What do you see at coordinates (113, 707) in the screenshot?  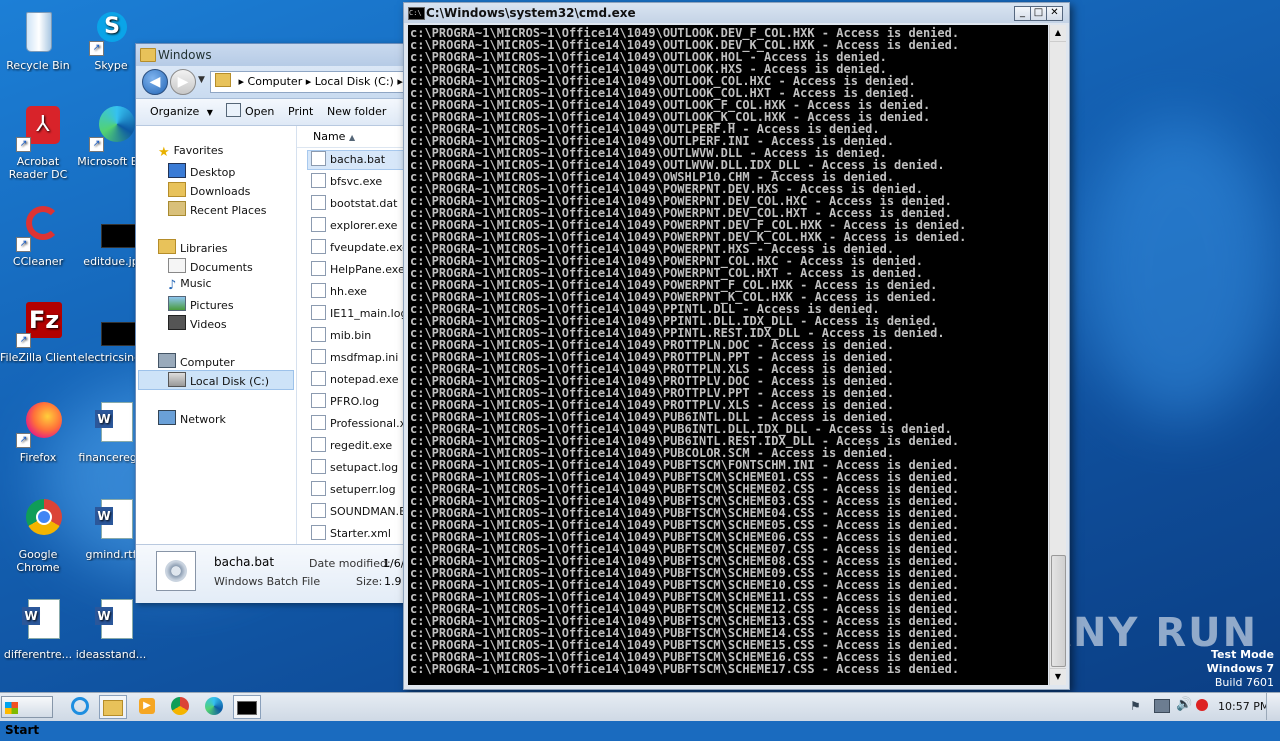 I see `taskbar-explorer-icon` at bounding box center [113, 707].